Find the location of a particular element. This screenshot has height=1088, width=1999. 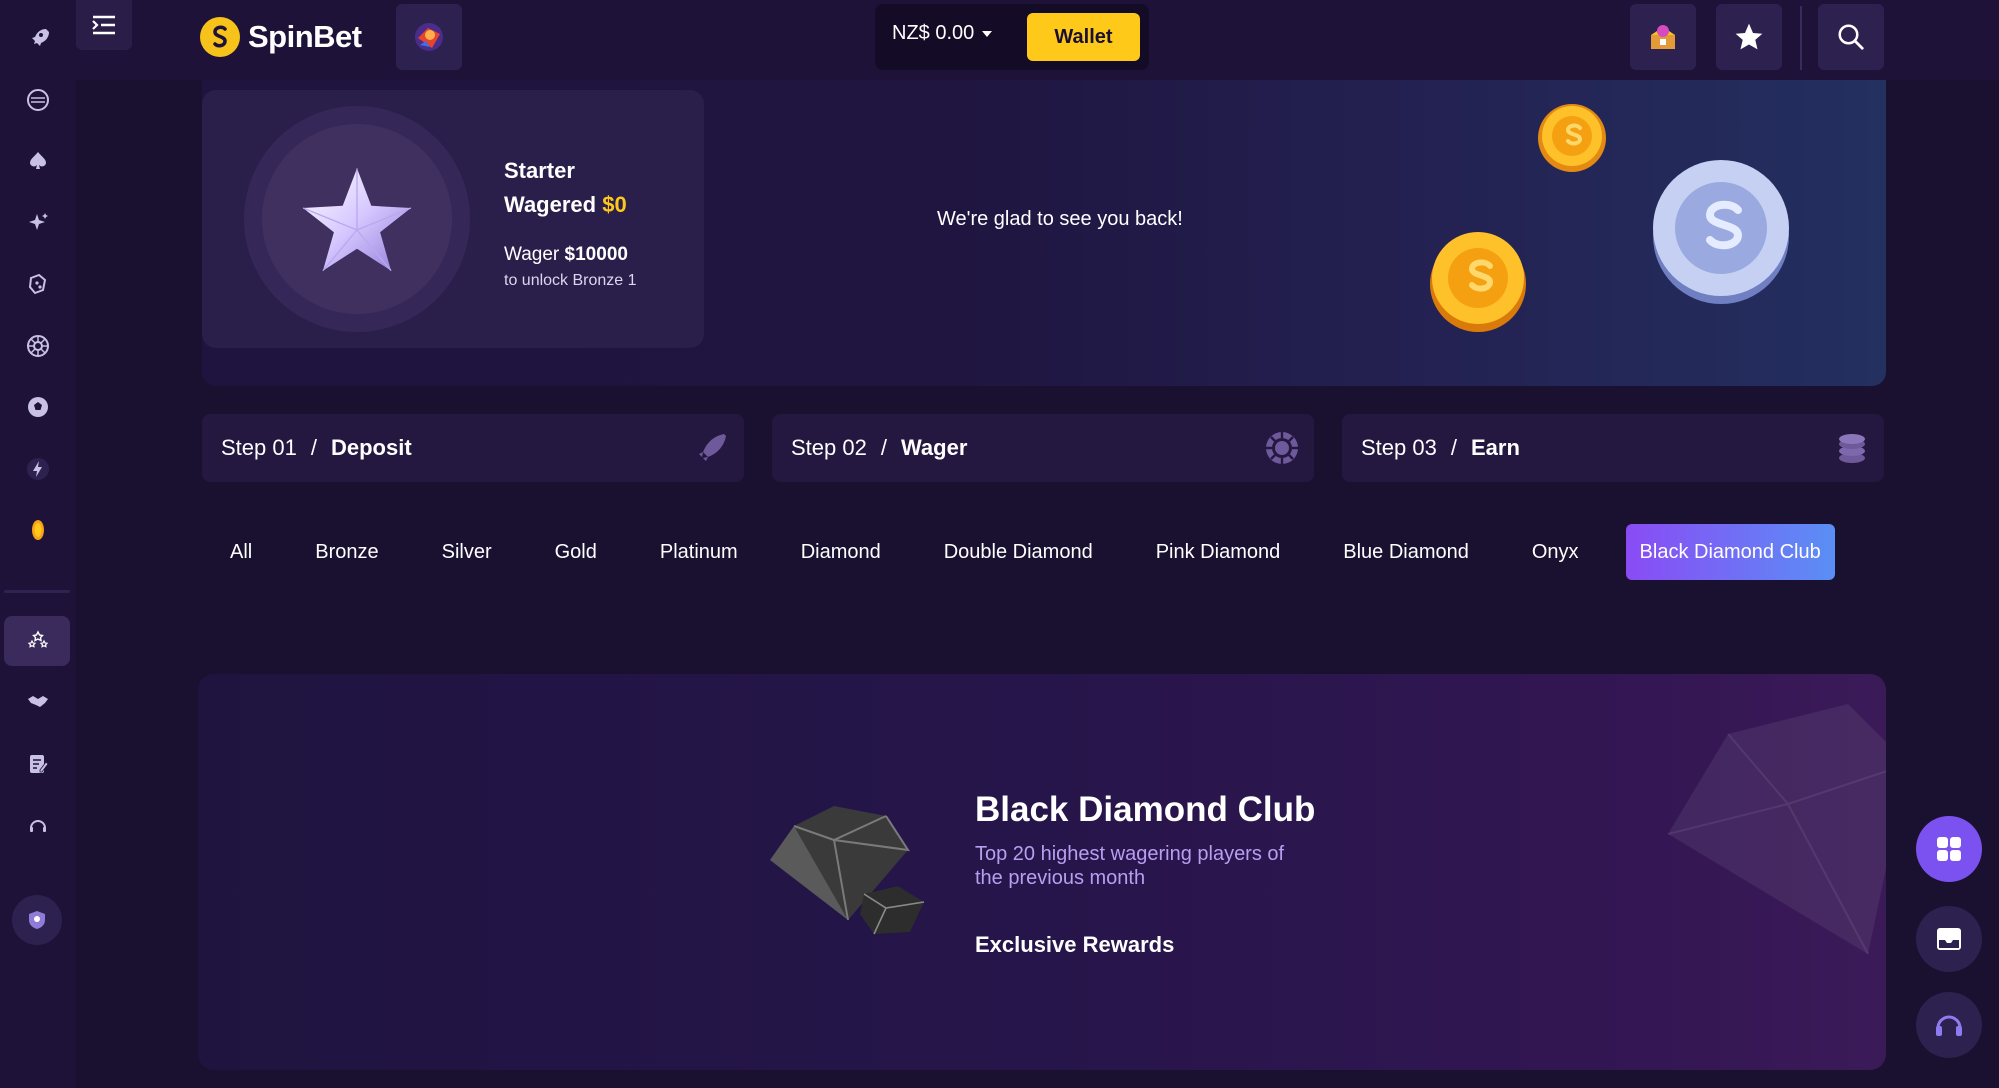

tier-badge is located at coordinates (357, 219).